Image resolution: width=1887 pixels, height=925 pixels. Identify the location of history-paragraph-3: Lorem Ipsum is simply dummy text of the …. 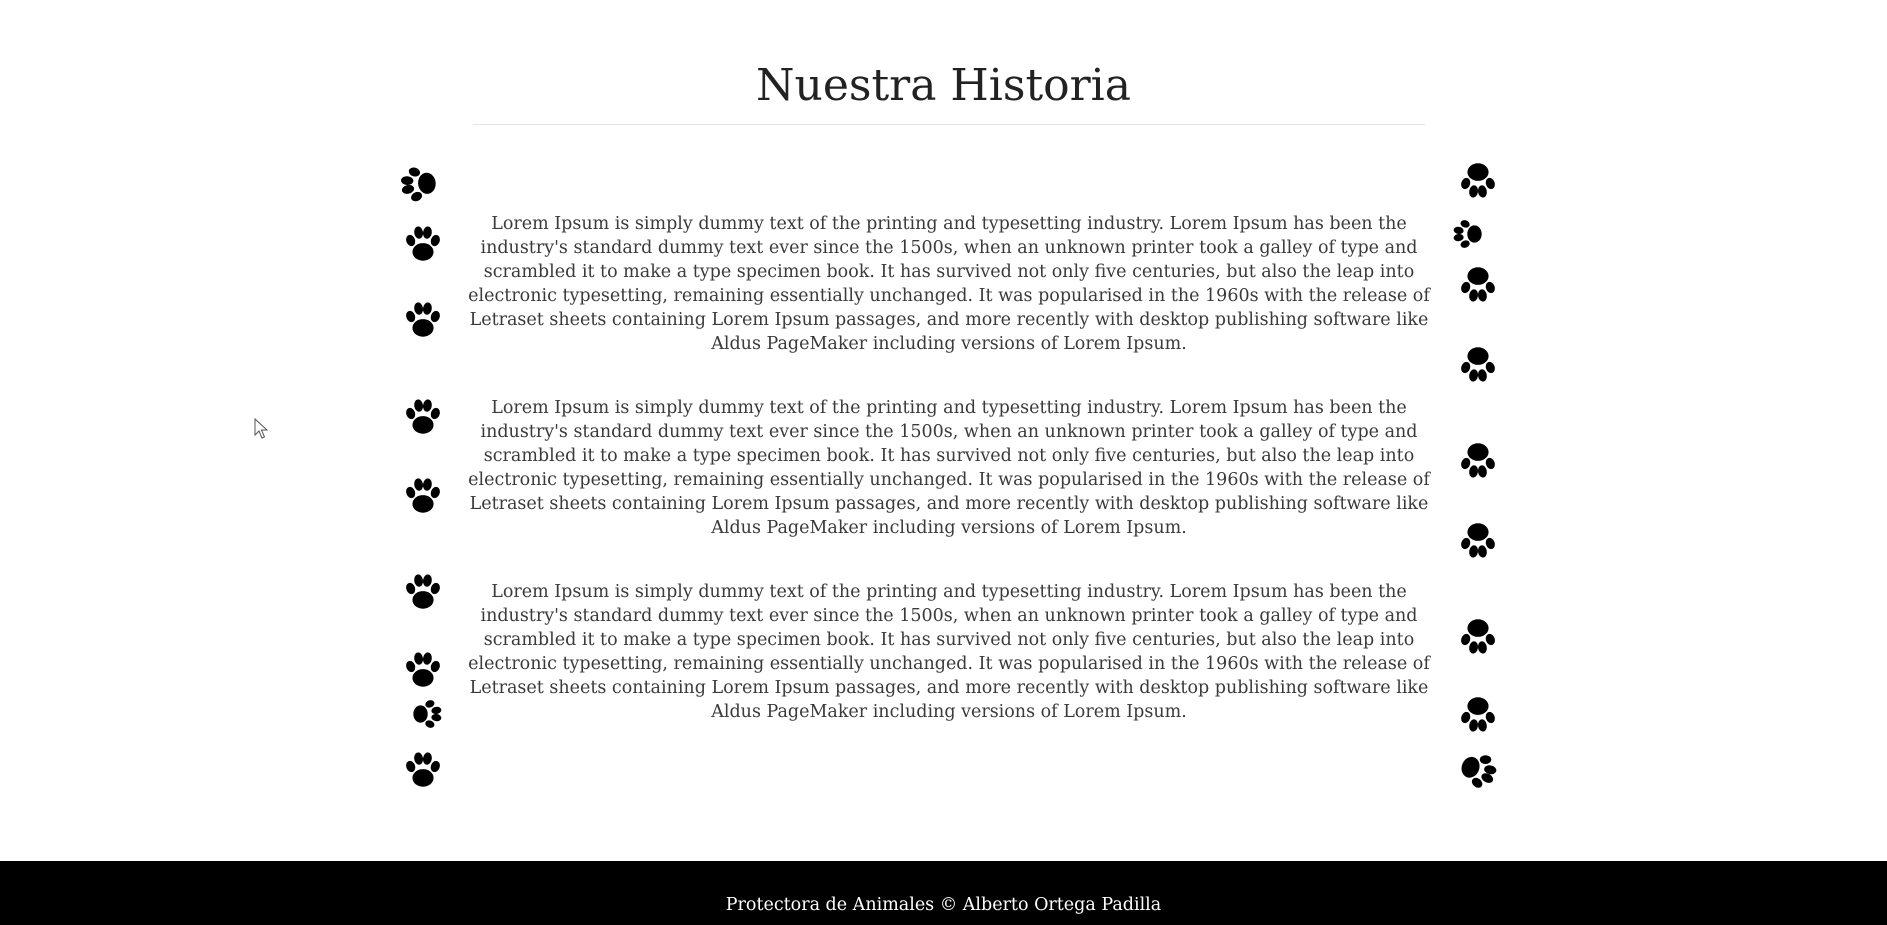
(949, 652).